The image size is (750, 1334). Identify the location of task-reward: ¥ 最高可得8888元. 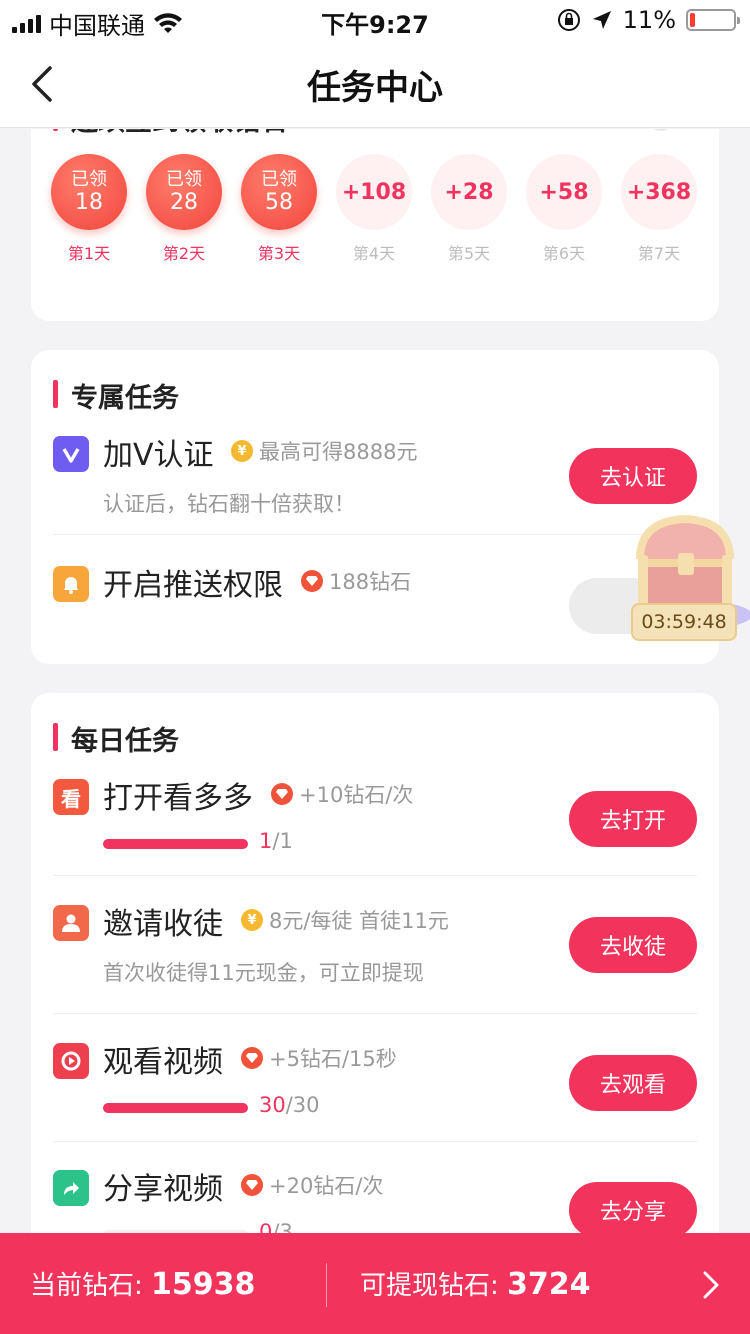
(324, 451).